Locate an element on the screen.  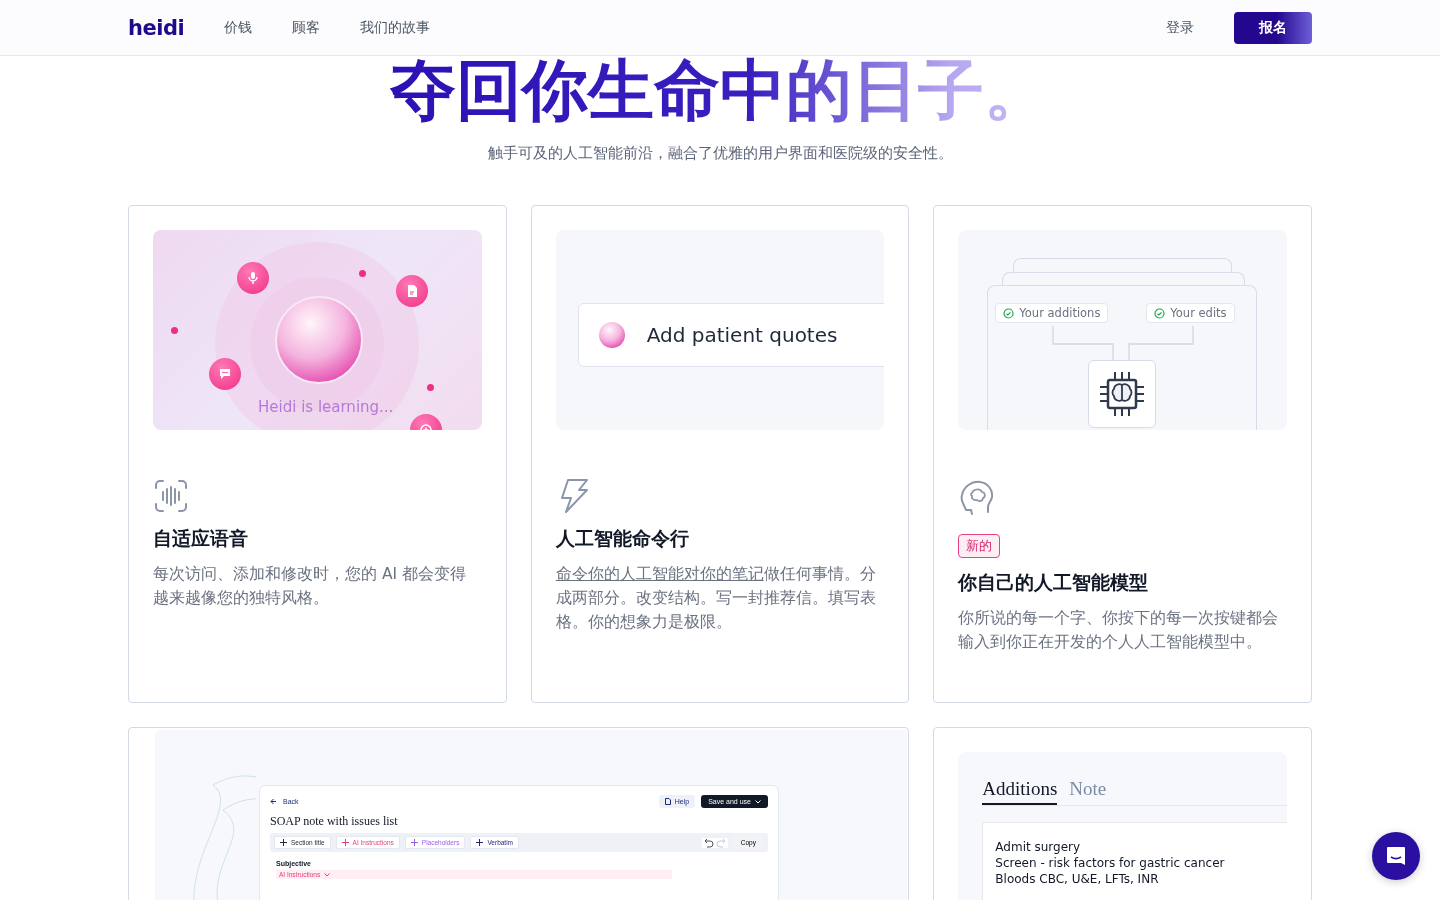
tag-chip: Your additions is located at coordinates (1052, 313).